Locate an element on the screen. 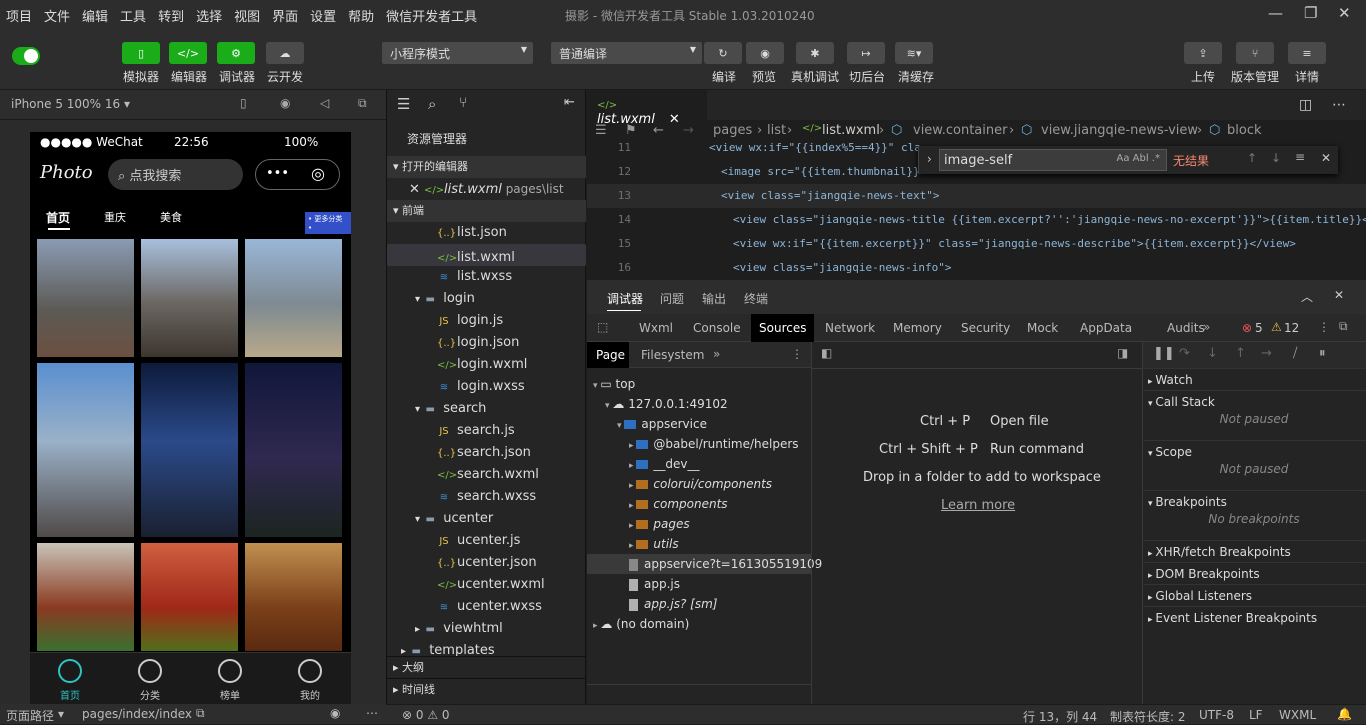 The height and width of the screenshot is (725, 1366). bug-icon: ✱ is located at coordinates (815, 53).